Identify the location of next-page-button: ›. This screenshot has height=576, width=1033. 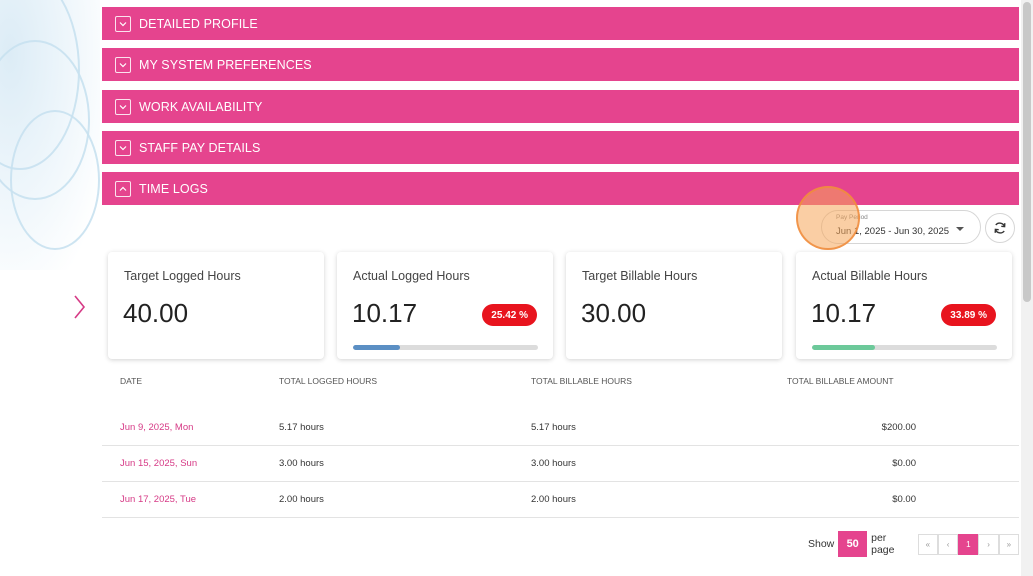
(988, 544).